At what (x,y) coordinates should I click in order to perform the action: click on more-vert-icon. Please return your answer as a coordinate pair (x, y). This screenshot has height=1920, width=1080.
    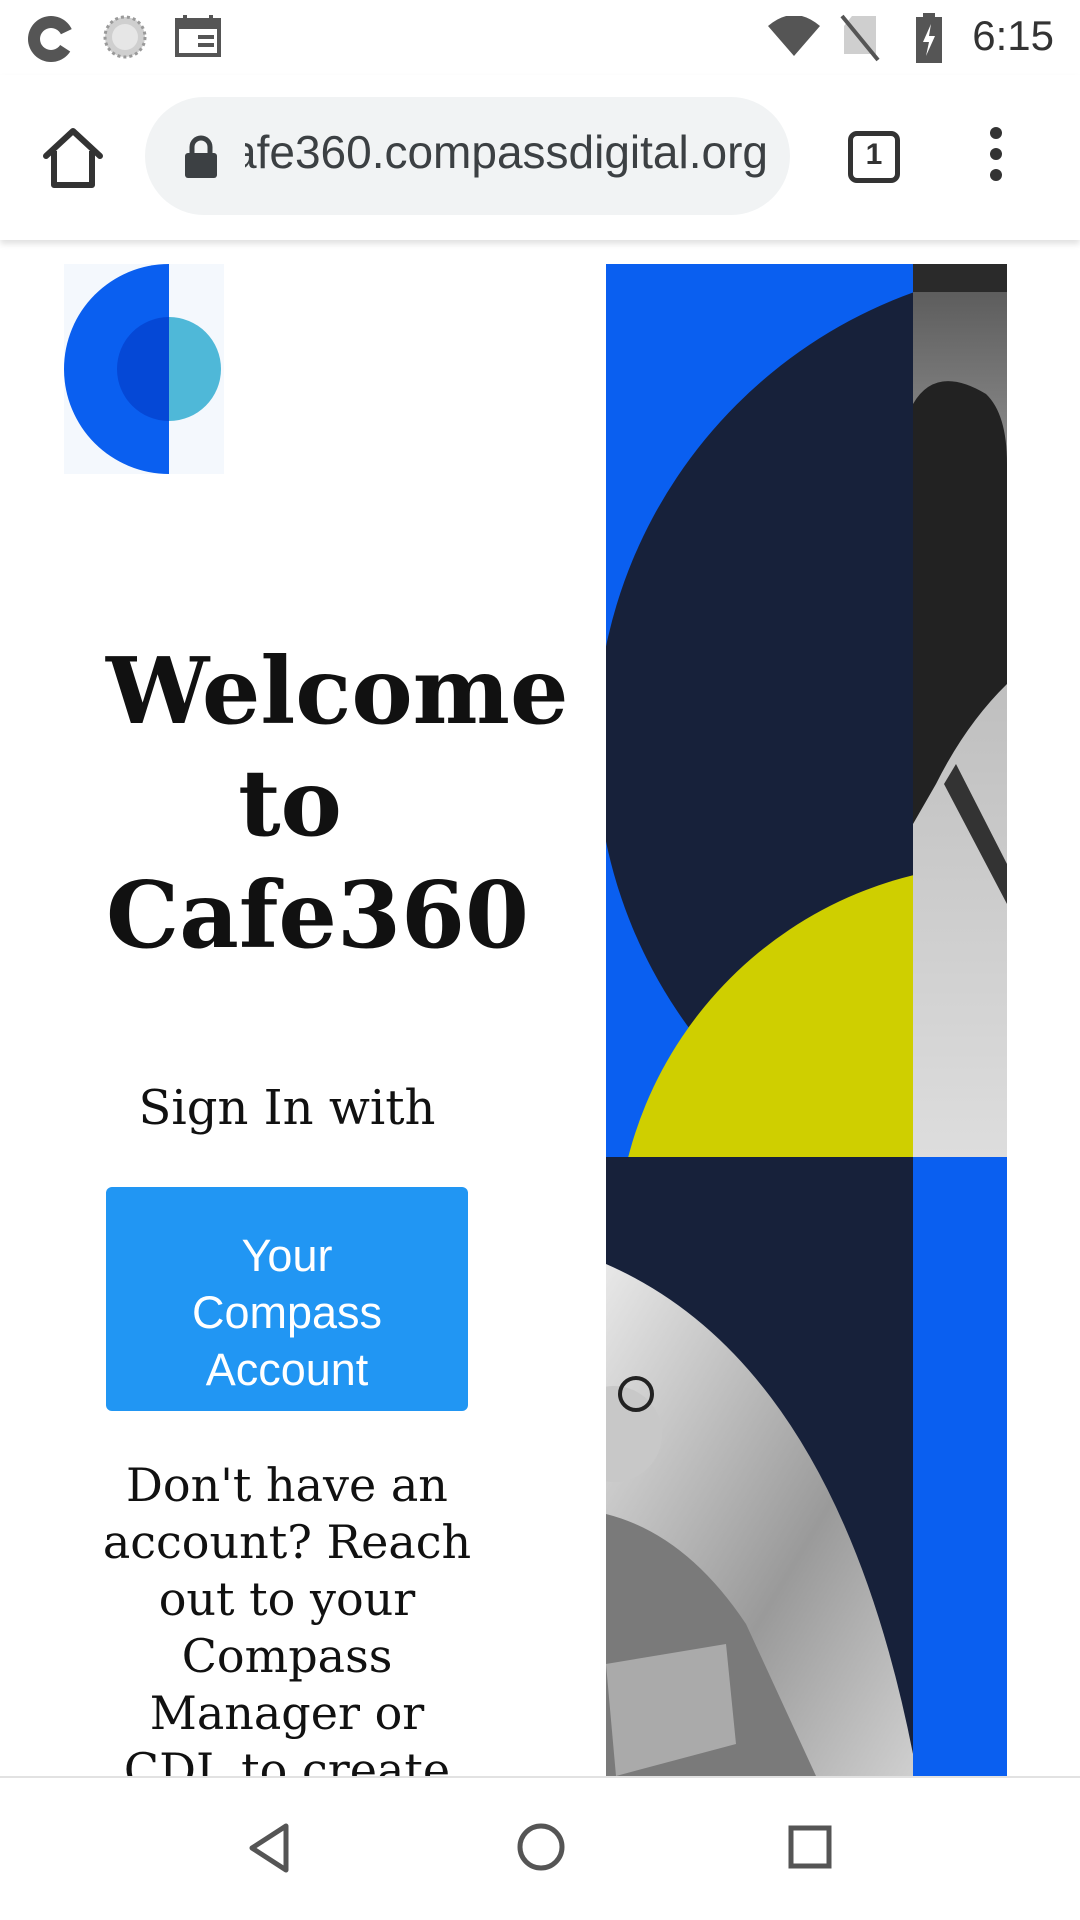
    Looking at the image, I should click on (996, 157).